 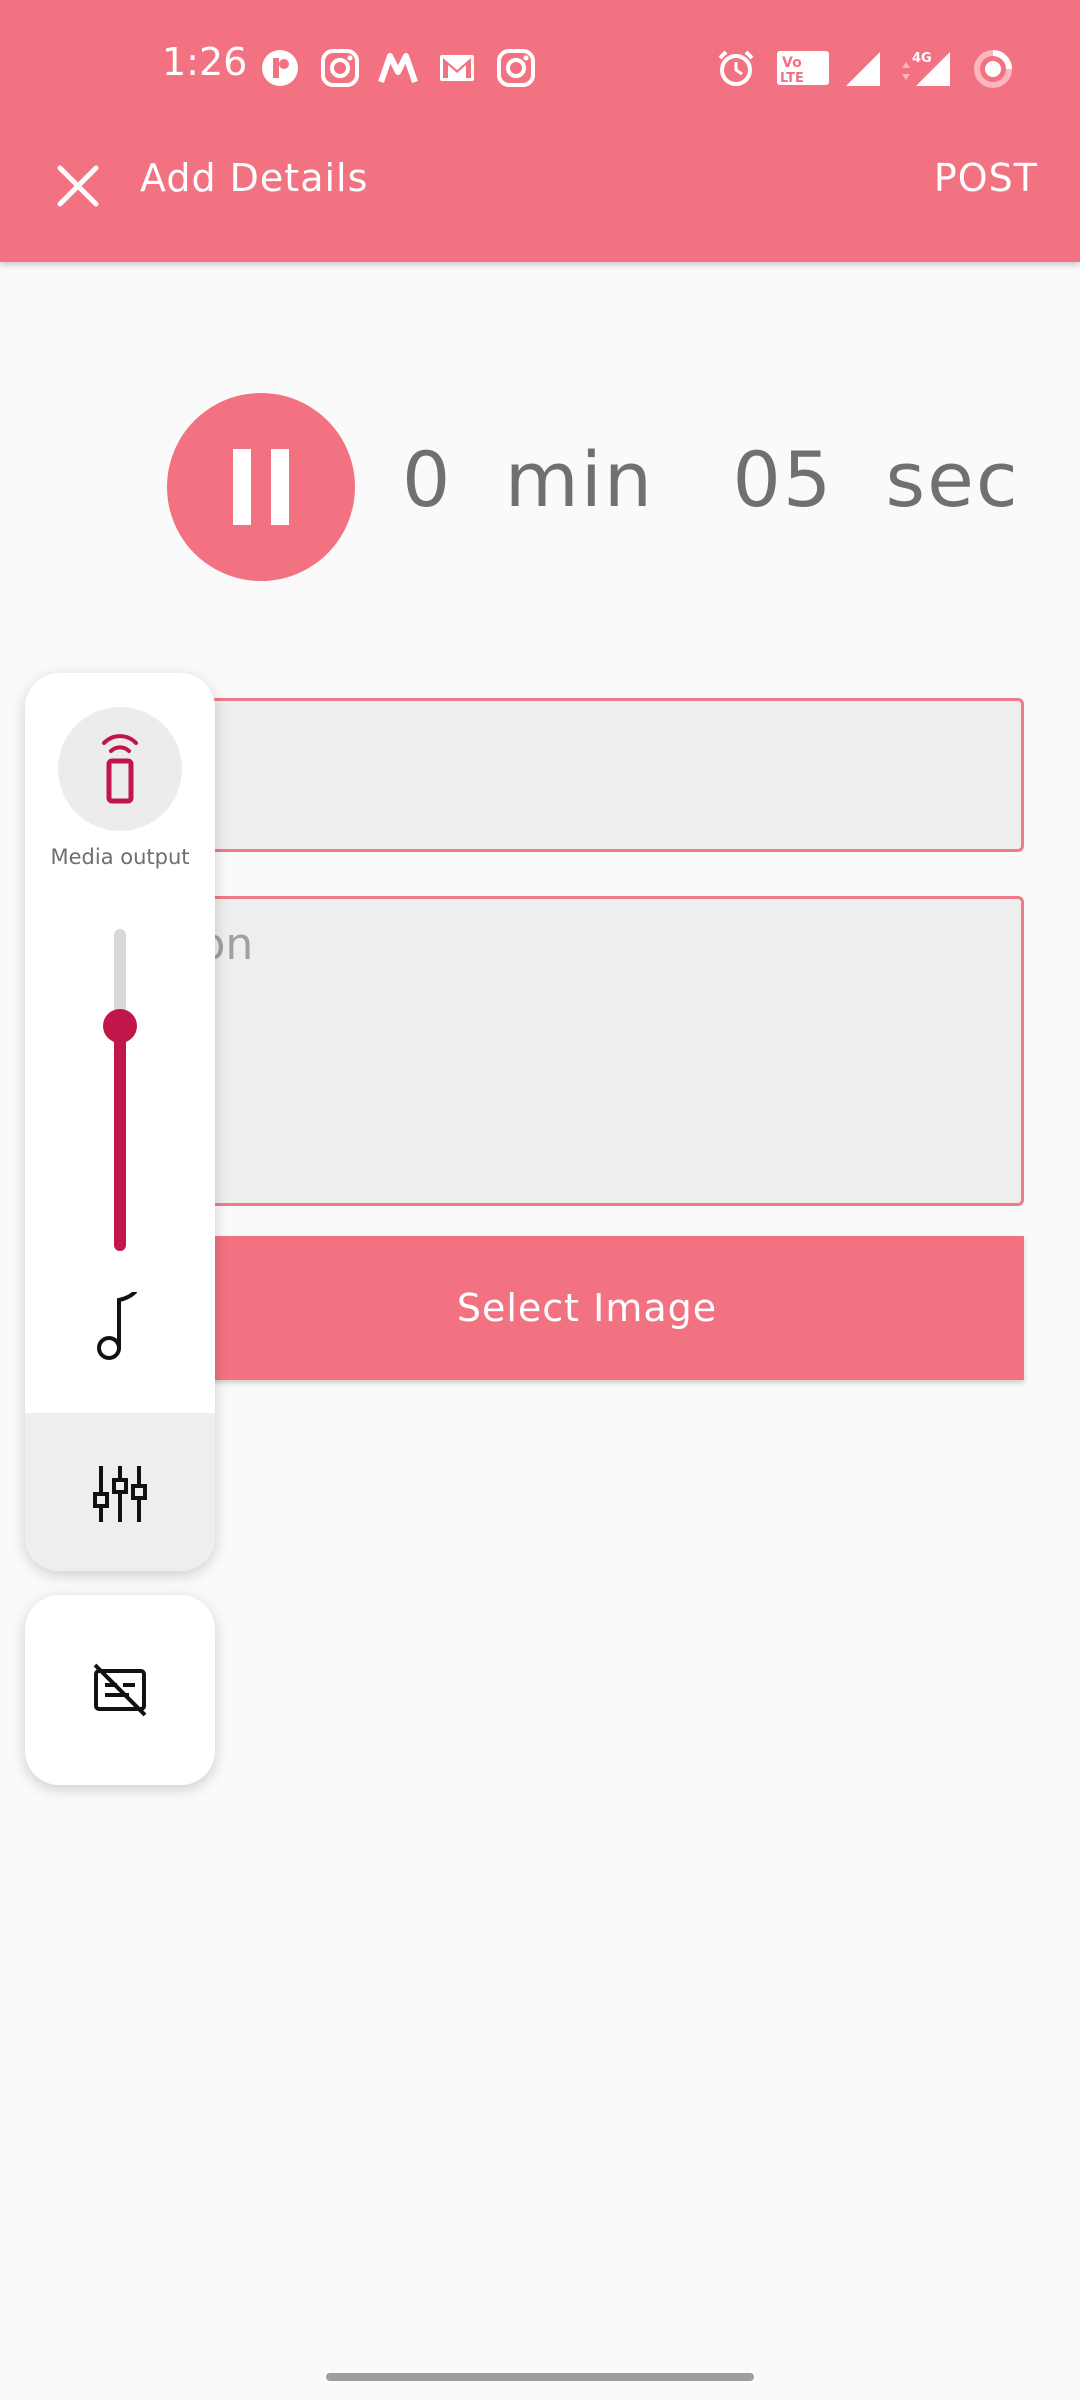 I want to click on volte-icon: Vo LTE, so click(x=803, y=68).